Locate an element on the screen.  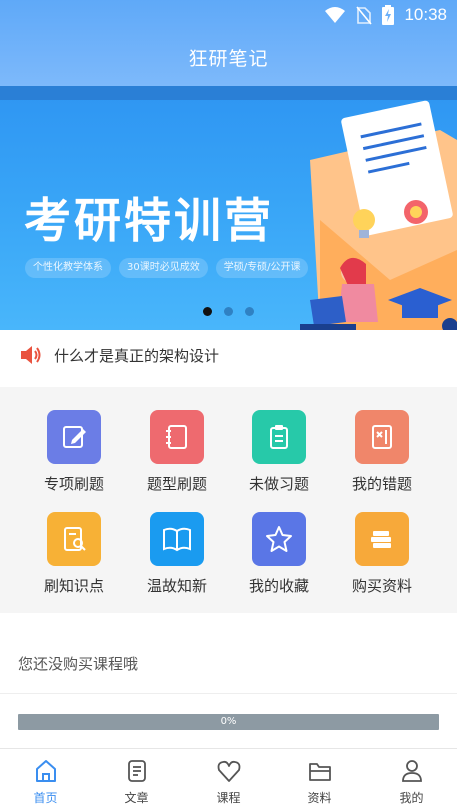
banner-tag: 30课时必见成效 is located at coordinates (163, 268).